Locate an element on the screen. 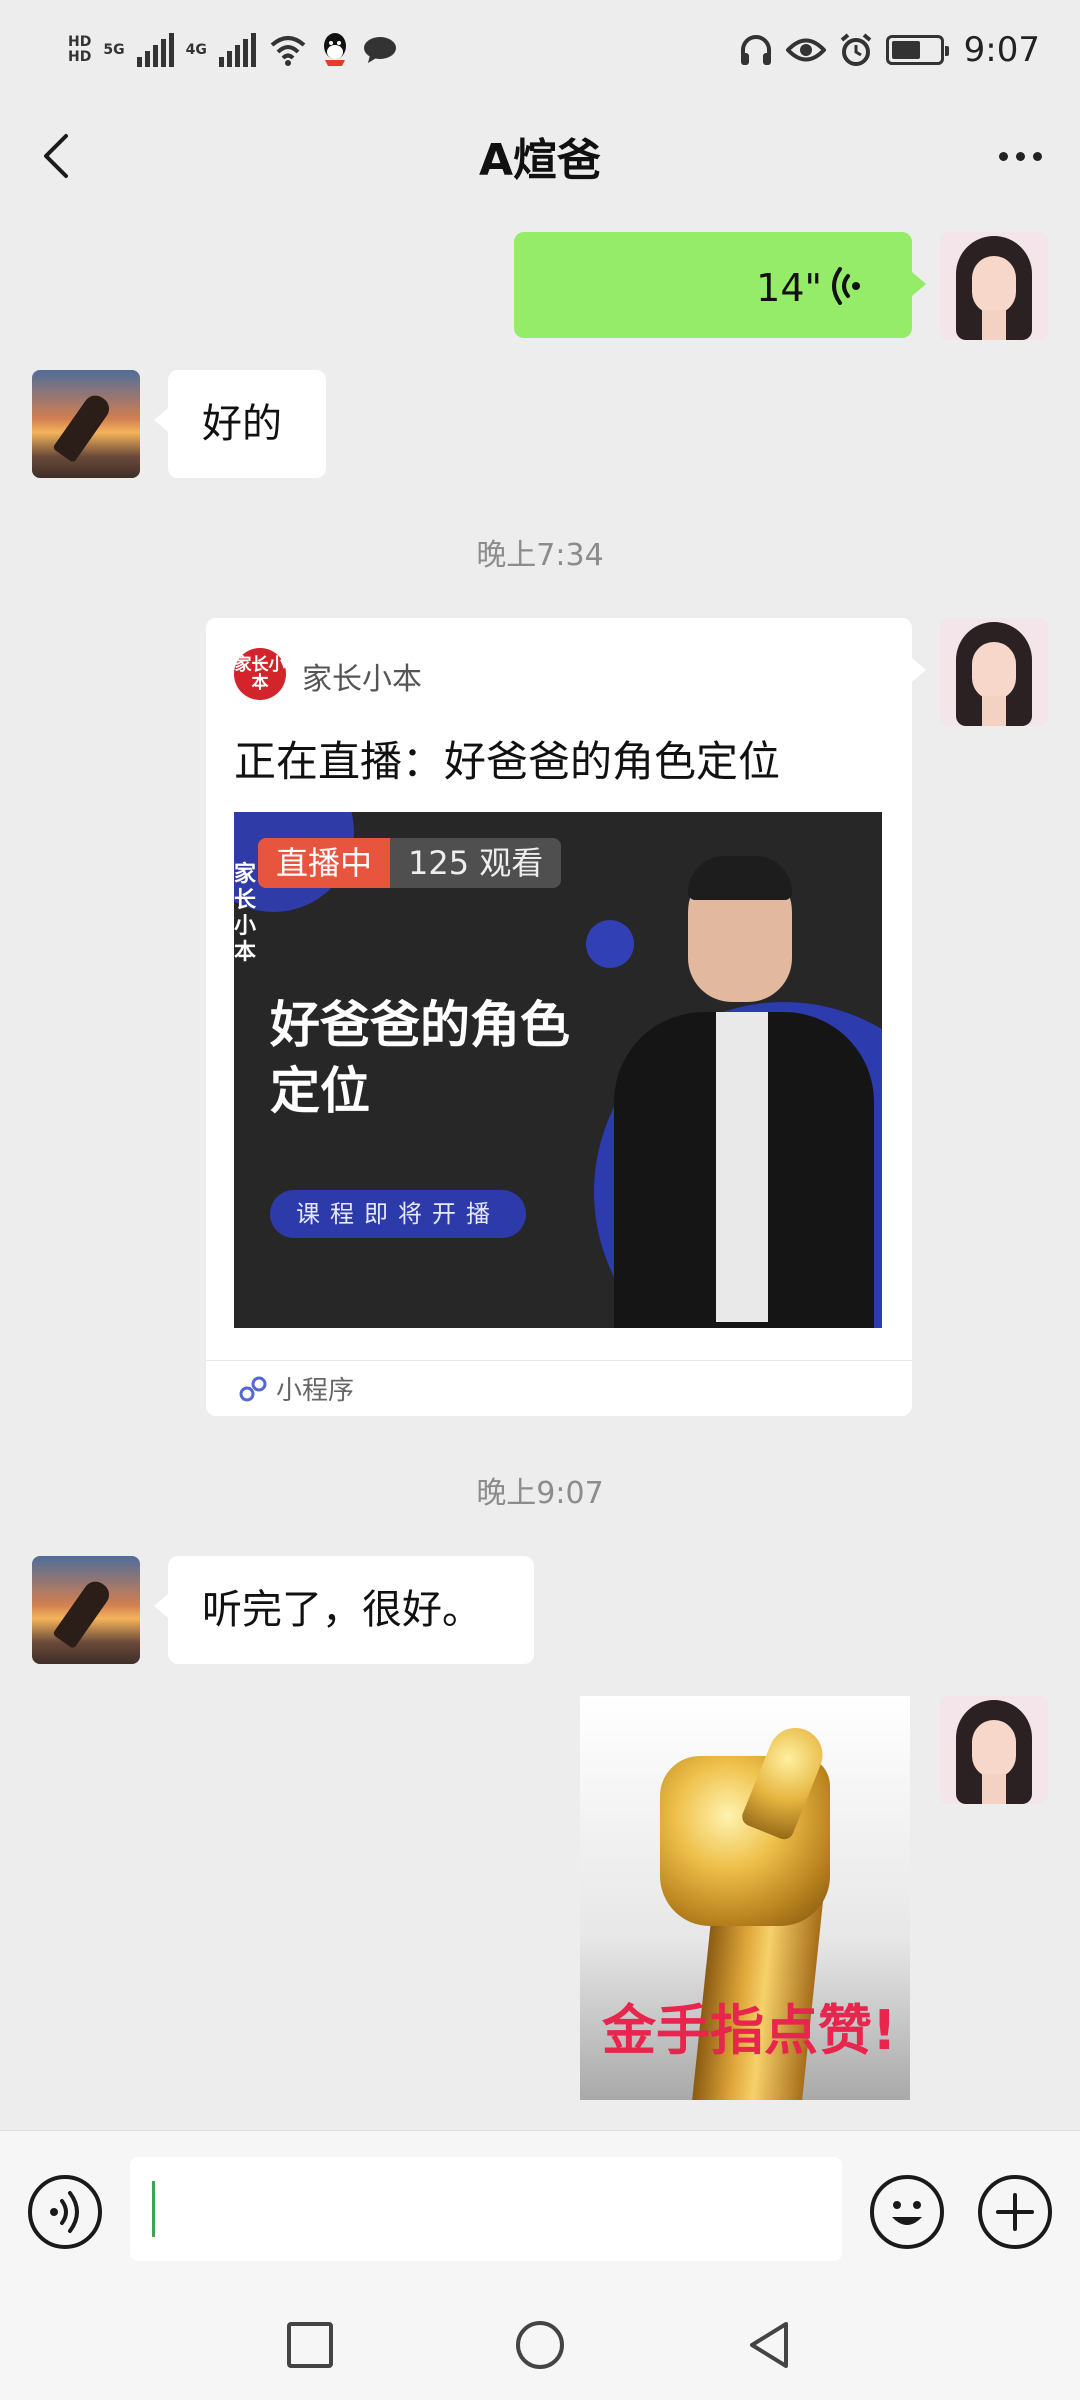 The height and width of the screenshot is (2400, 1080). live-status-badge: 直播中 125 观看 is located at coordinates (410, 863).